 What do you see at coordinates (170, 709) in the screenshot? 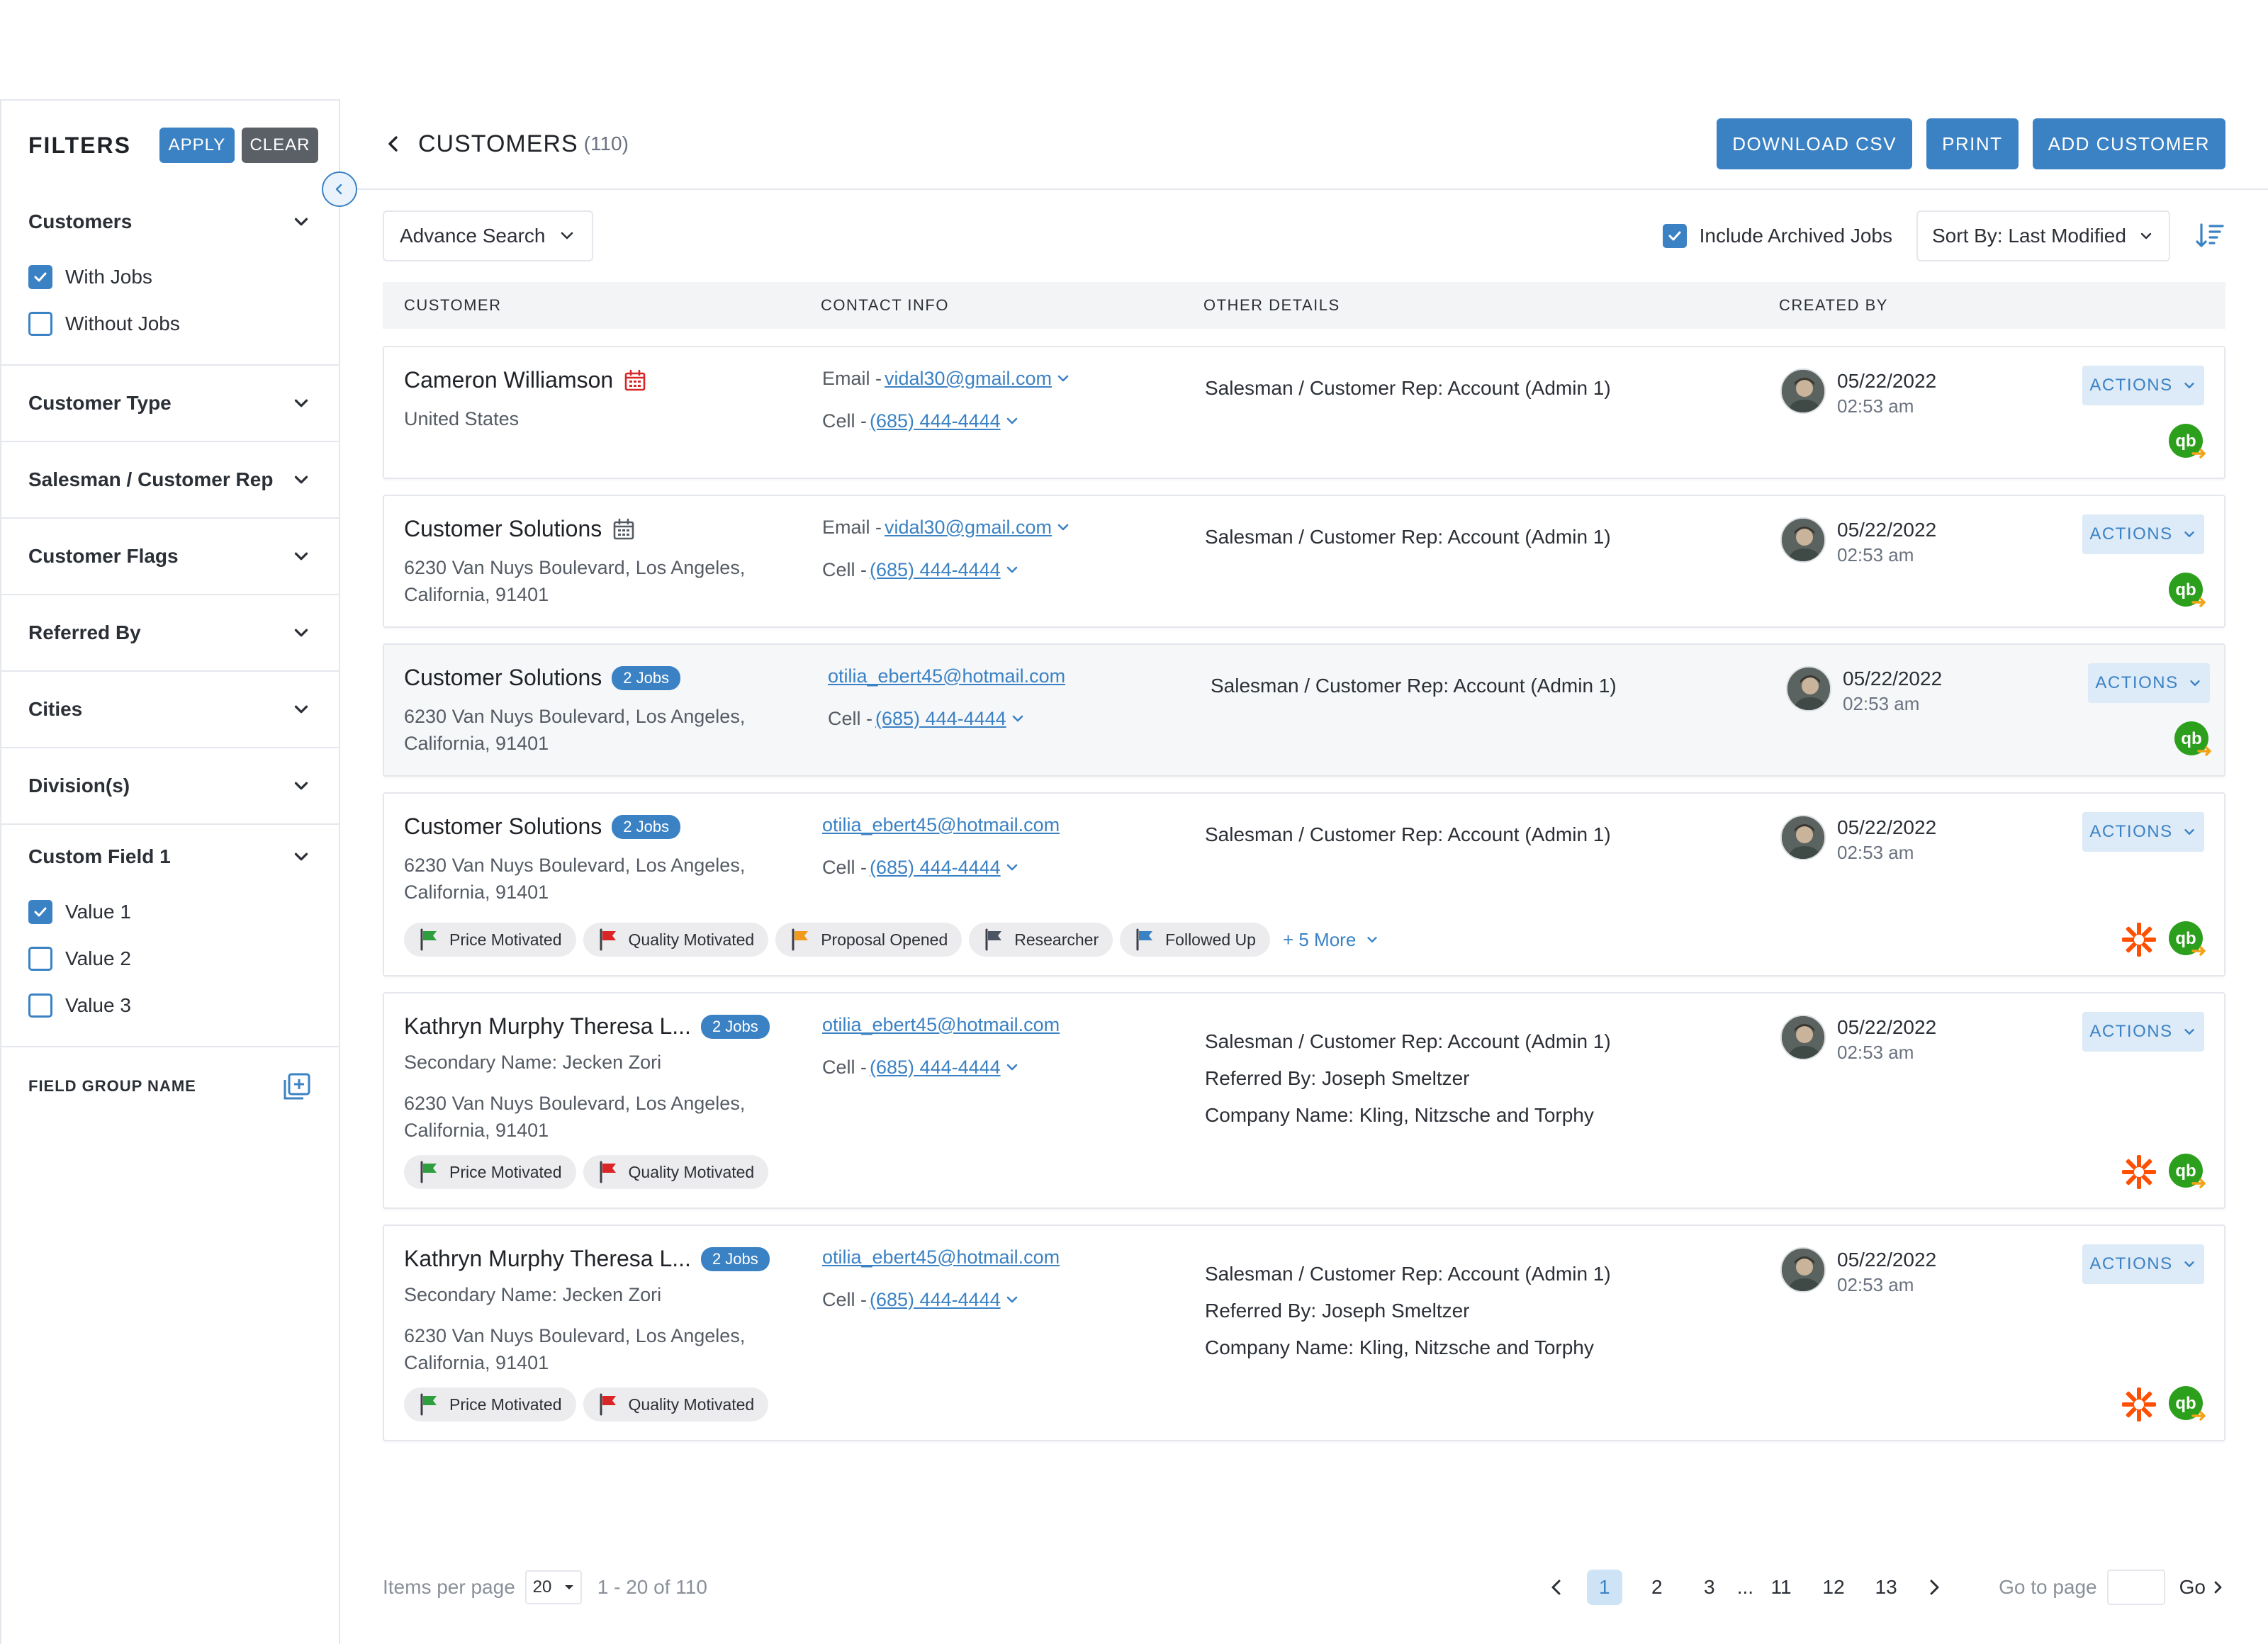
I see `filter-section-toggle: Cities` at bounding box center [170, 709].